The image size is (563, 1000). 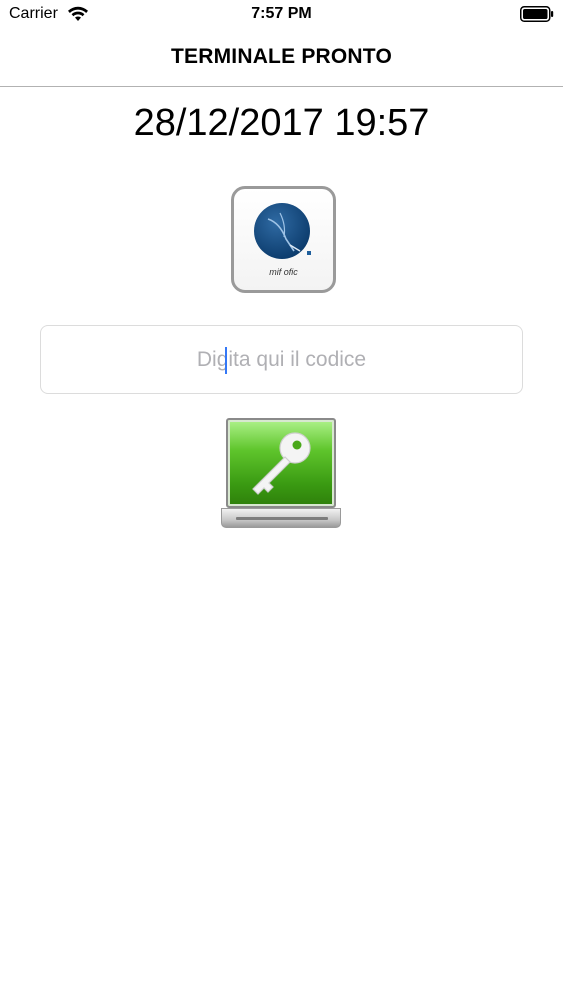 I want to click on navigation-bar: TERMINALE PRONTO, so click(x=281, y=58).